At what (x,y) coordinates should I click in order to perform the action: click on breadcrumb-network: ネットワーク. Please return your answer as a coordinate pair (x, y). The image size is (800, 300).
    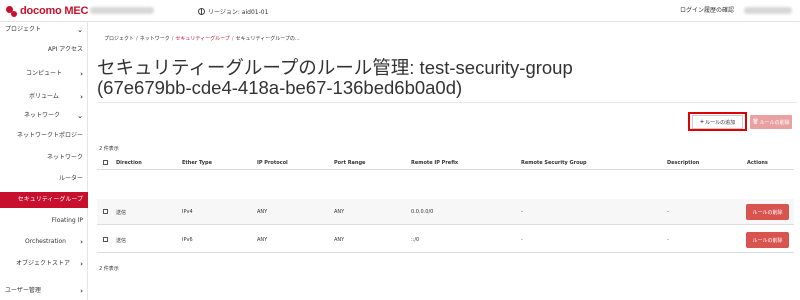
    Looking at the image, I should click on (155, 39).